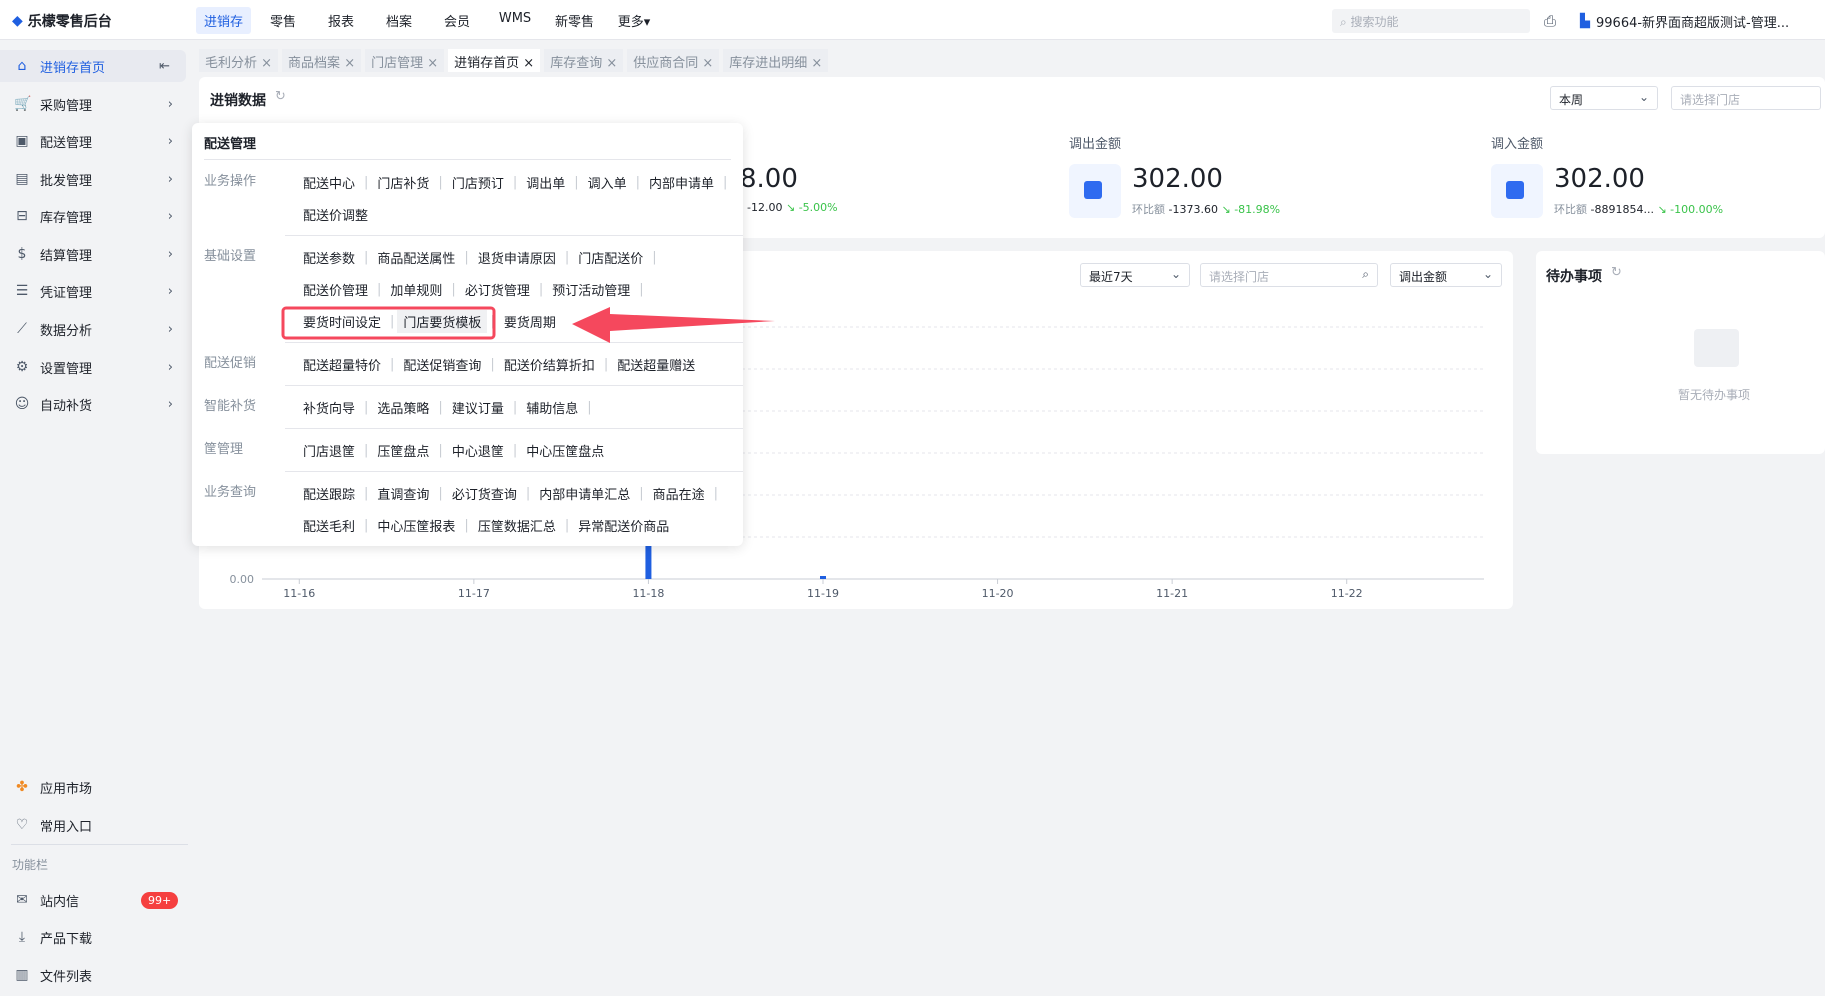  What do you see at coordinates (681, 182) in the screenshot?
I see `menu-item: 内部申请单` at bounding box center [681, 182].